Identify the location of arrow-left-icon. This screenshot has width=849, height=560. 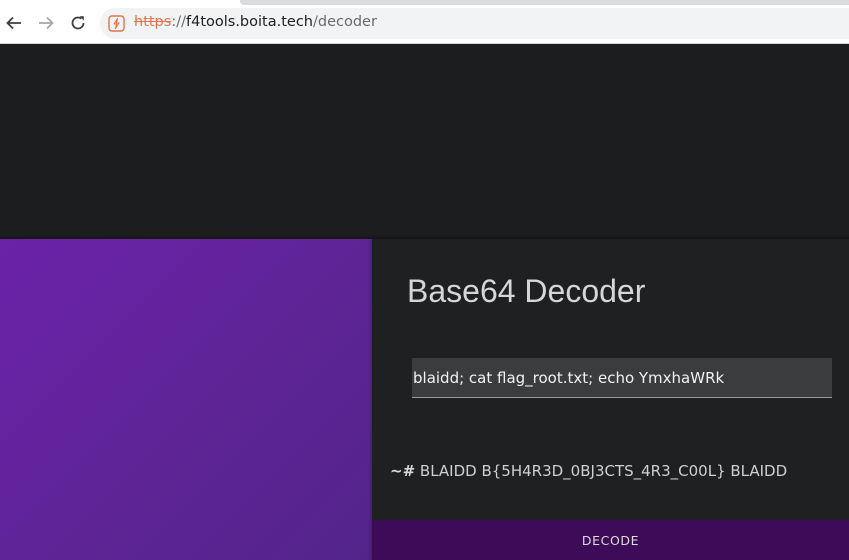
(13, 23).